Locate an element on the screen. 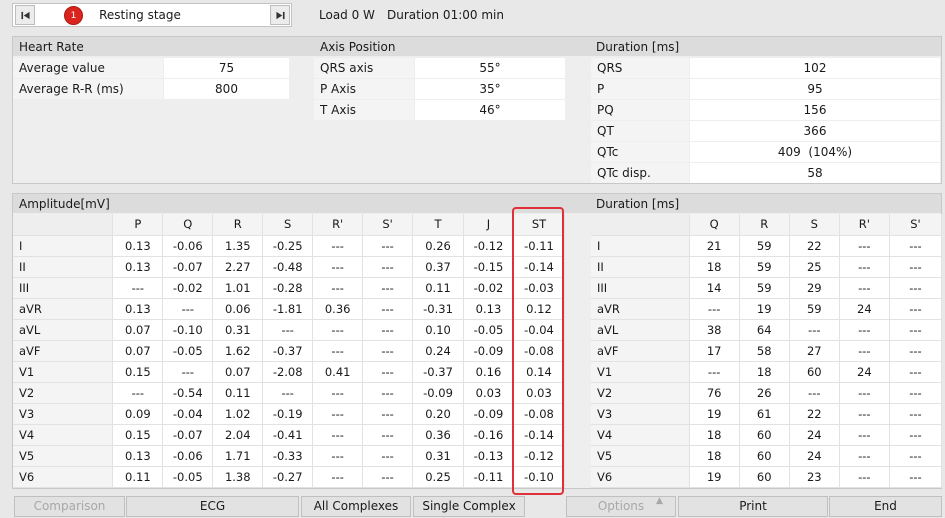 The width and height of the screenshot is (945, 518). amplitude-cell: 0.31 is located at coordinates (438, 456).